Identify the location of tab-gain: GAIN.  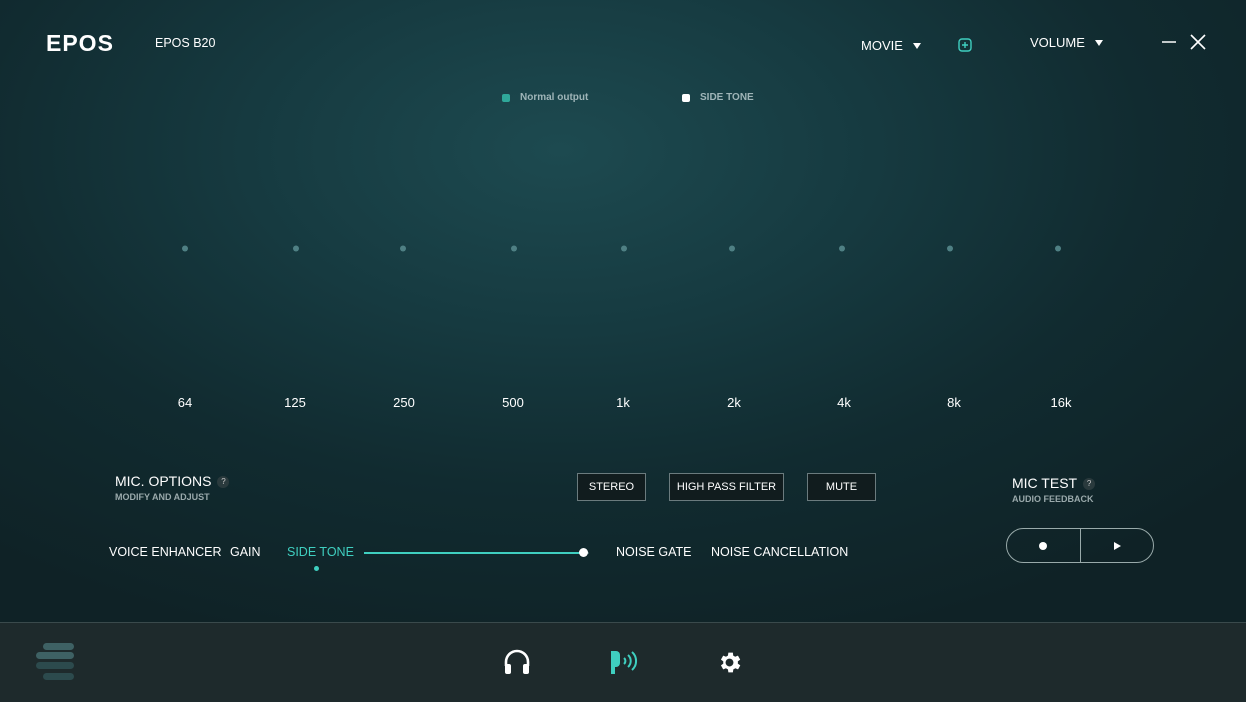
(245, 552).